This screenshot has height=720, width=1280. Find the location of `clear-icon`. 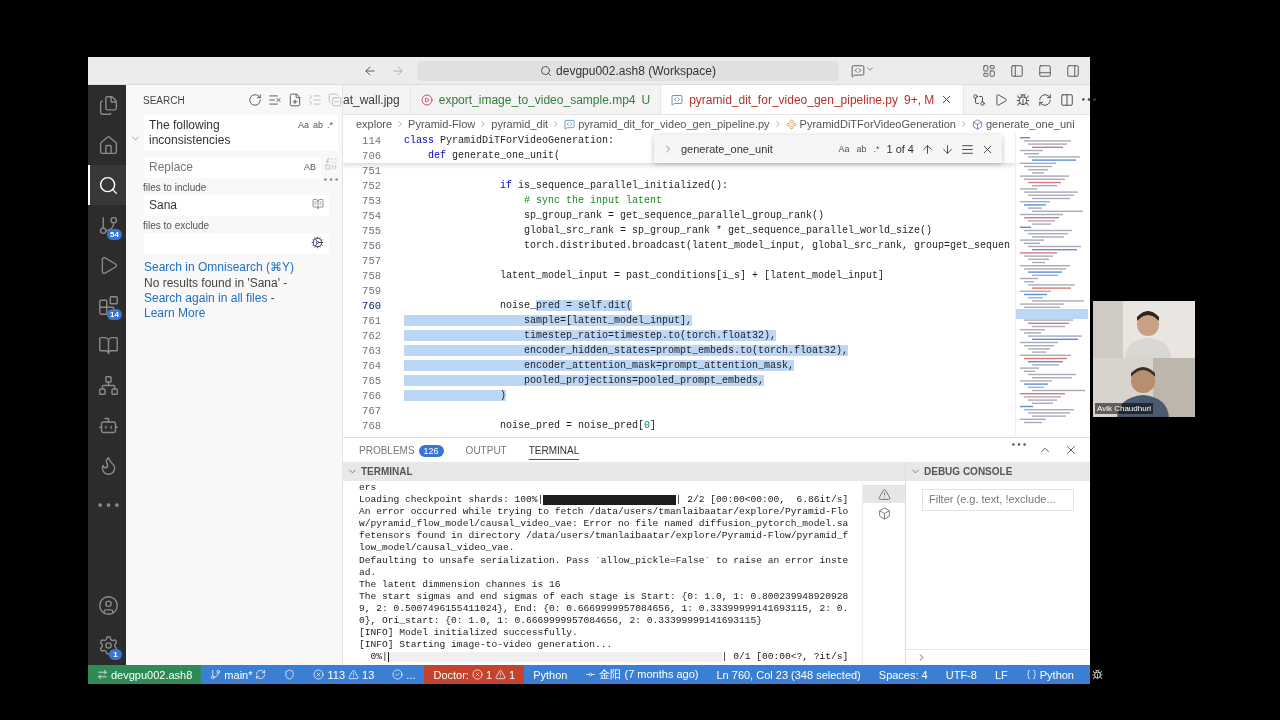

clear-icon is located at coordinates (275, 100).